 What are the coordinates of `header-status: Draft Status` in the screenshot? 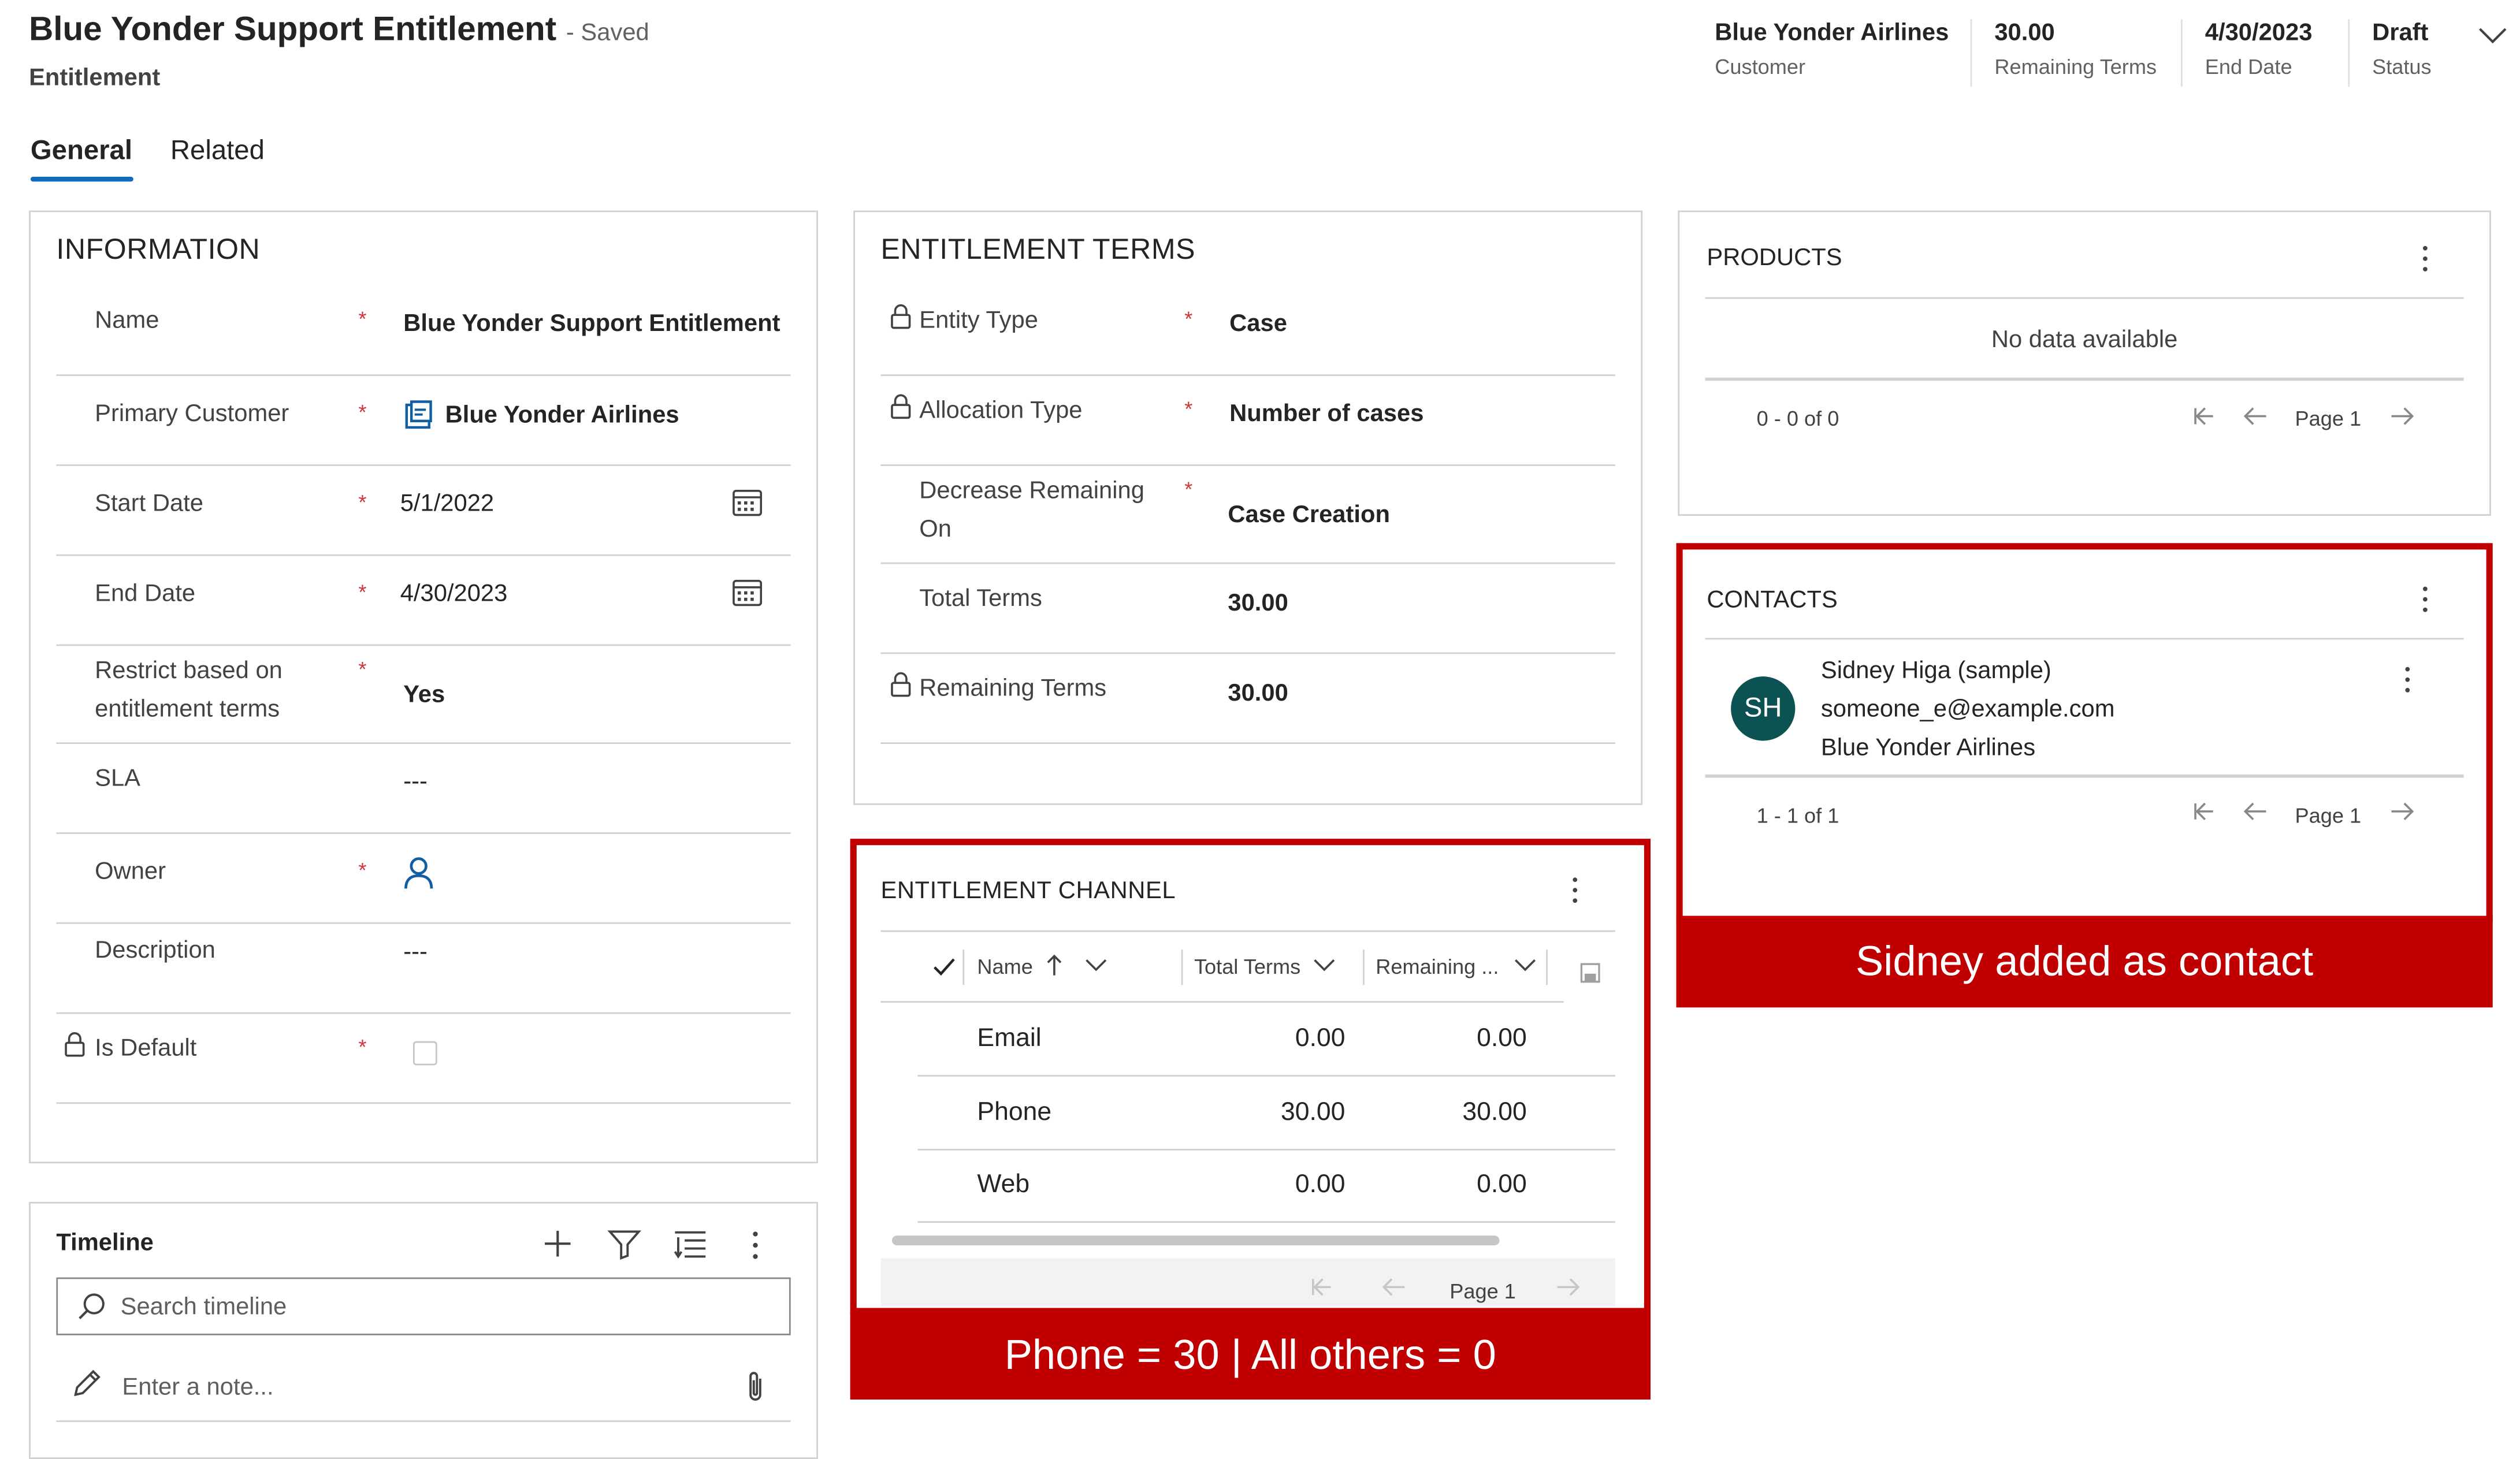 It's located at (2402, 49).